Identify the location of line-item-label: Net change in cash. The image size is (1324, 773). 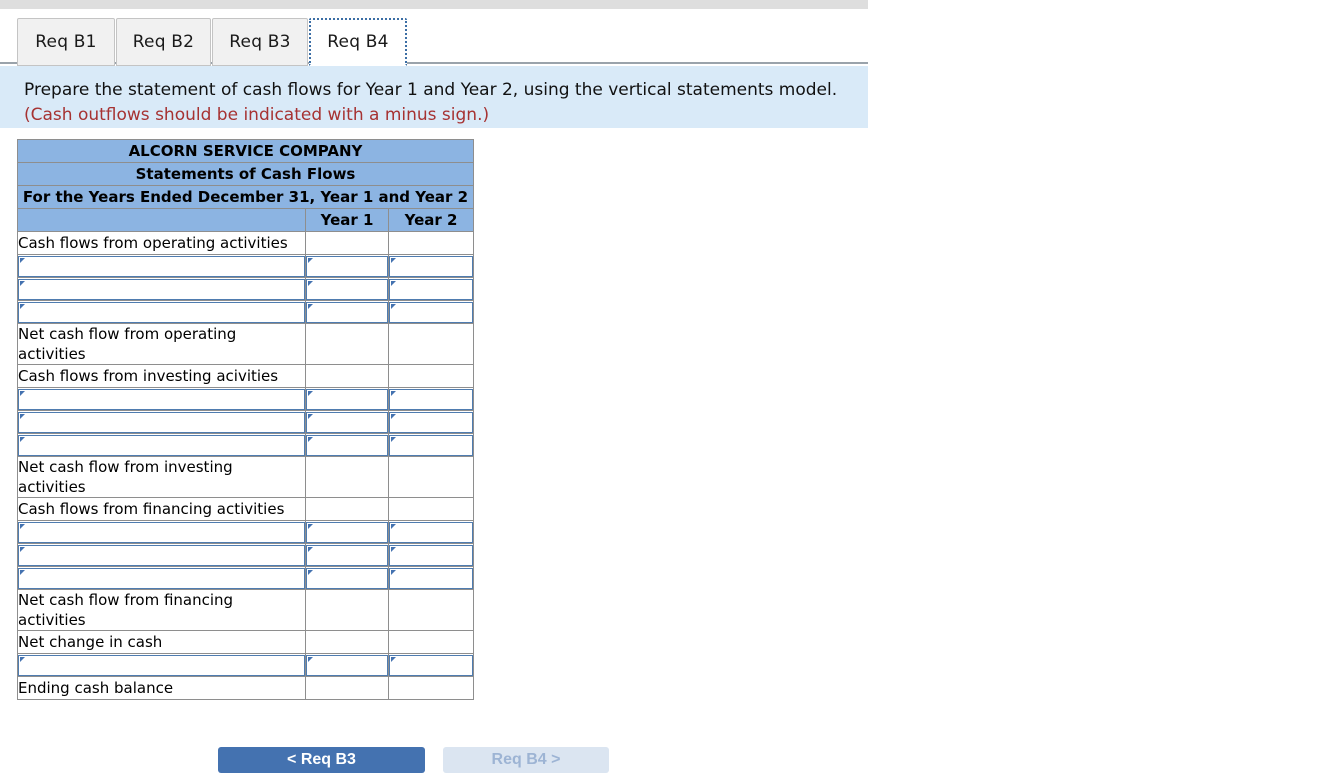
(161, 642).